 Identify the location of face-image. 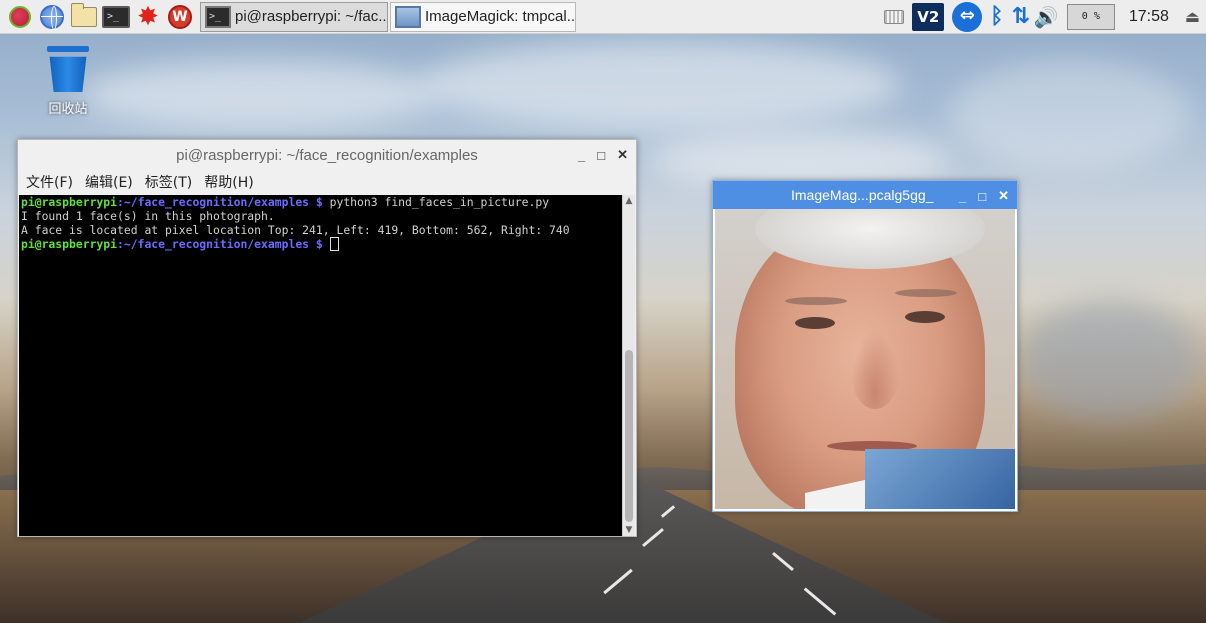
(865, 359).